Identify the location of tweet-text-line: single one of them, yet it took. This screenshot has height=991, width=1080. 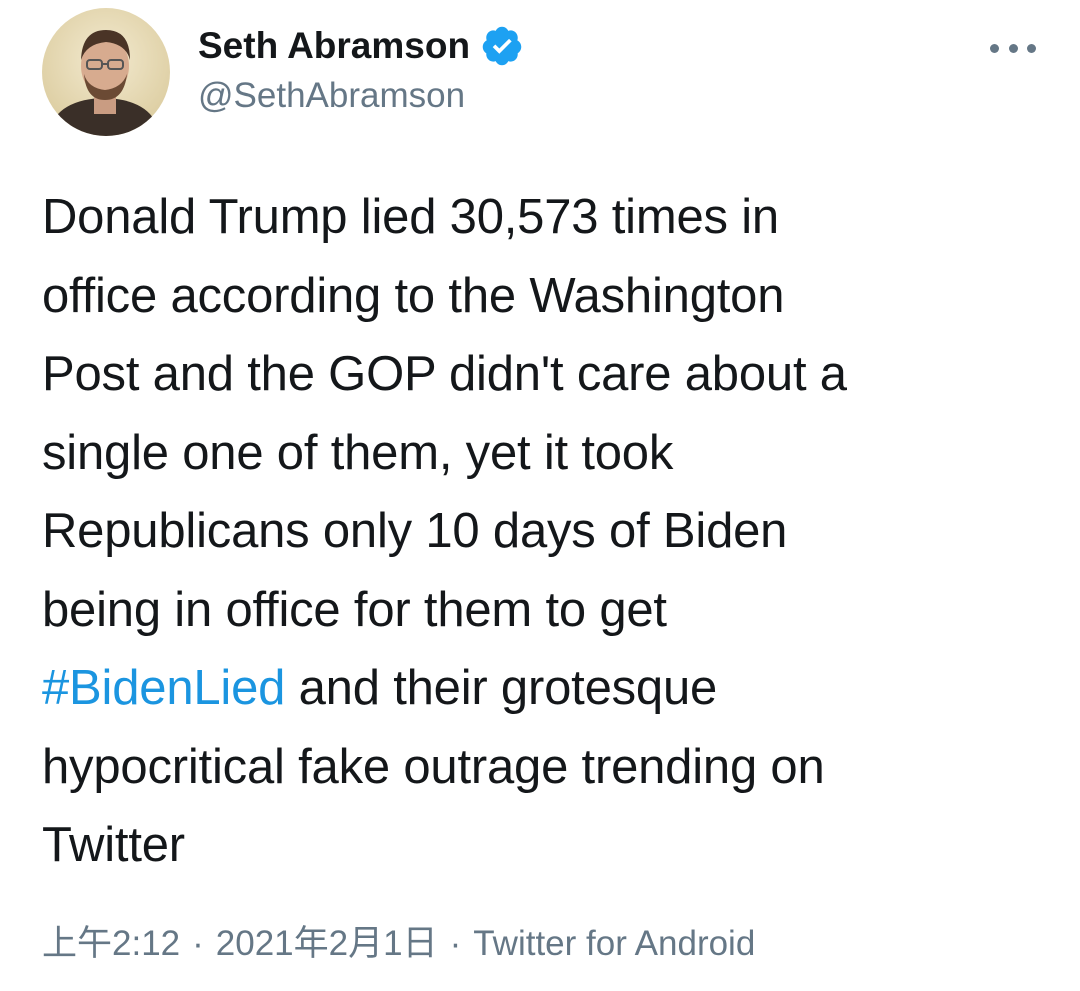
(358, 452).